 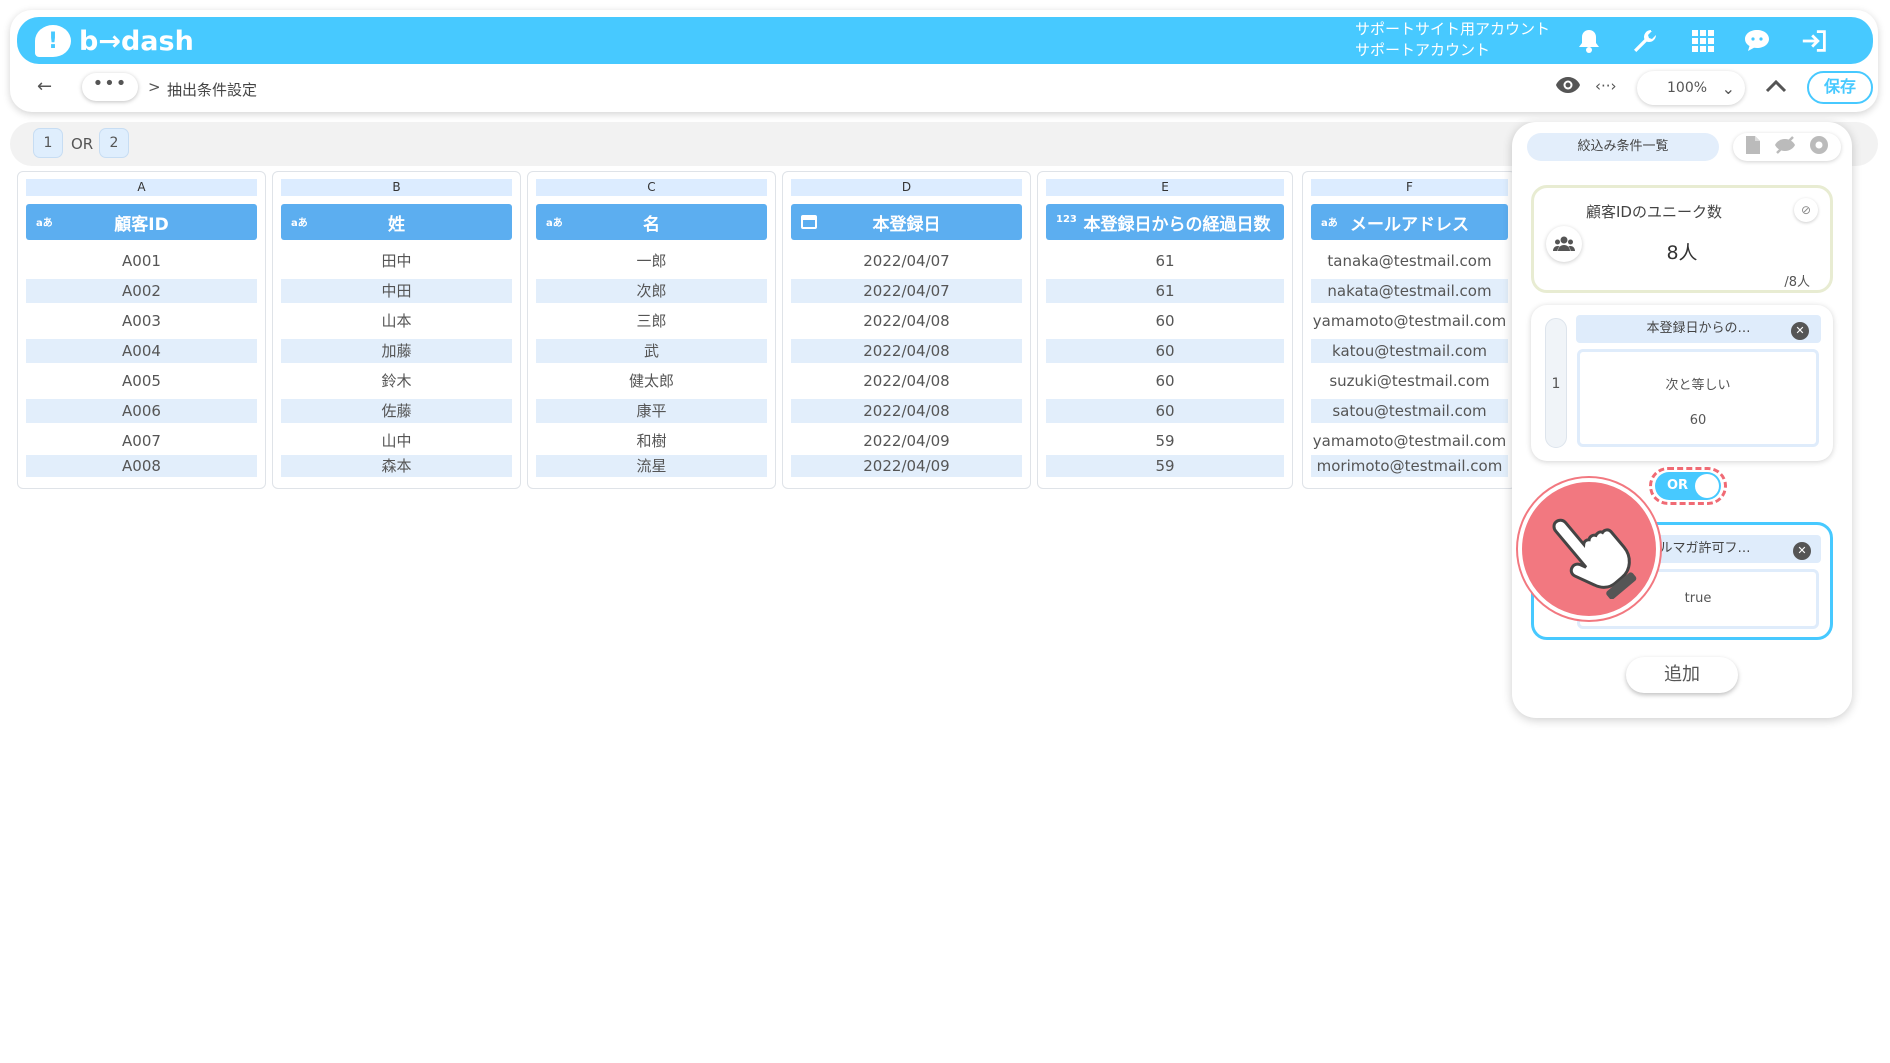 What do you see at coordinates (1776, 87) in the screenshot?
I see `chevron-up-icon` at bounding box center [1776, 87].